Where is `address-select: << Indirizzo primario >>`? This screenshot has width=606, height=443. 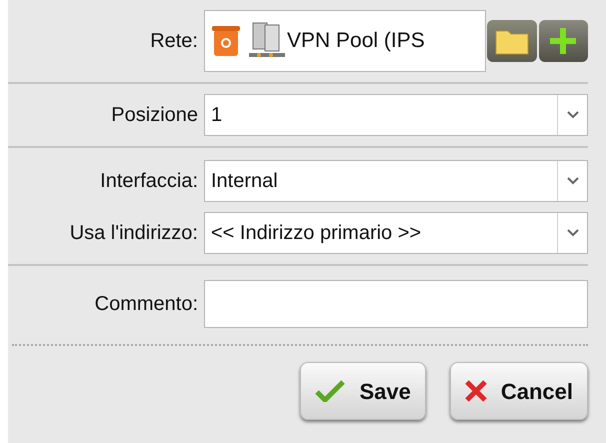
address-select: << Indirizzo primario >> is located at coordinates (396, 233).